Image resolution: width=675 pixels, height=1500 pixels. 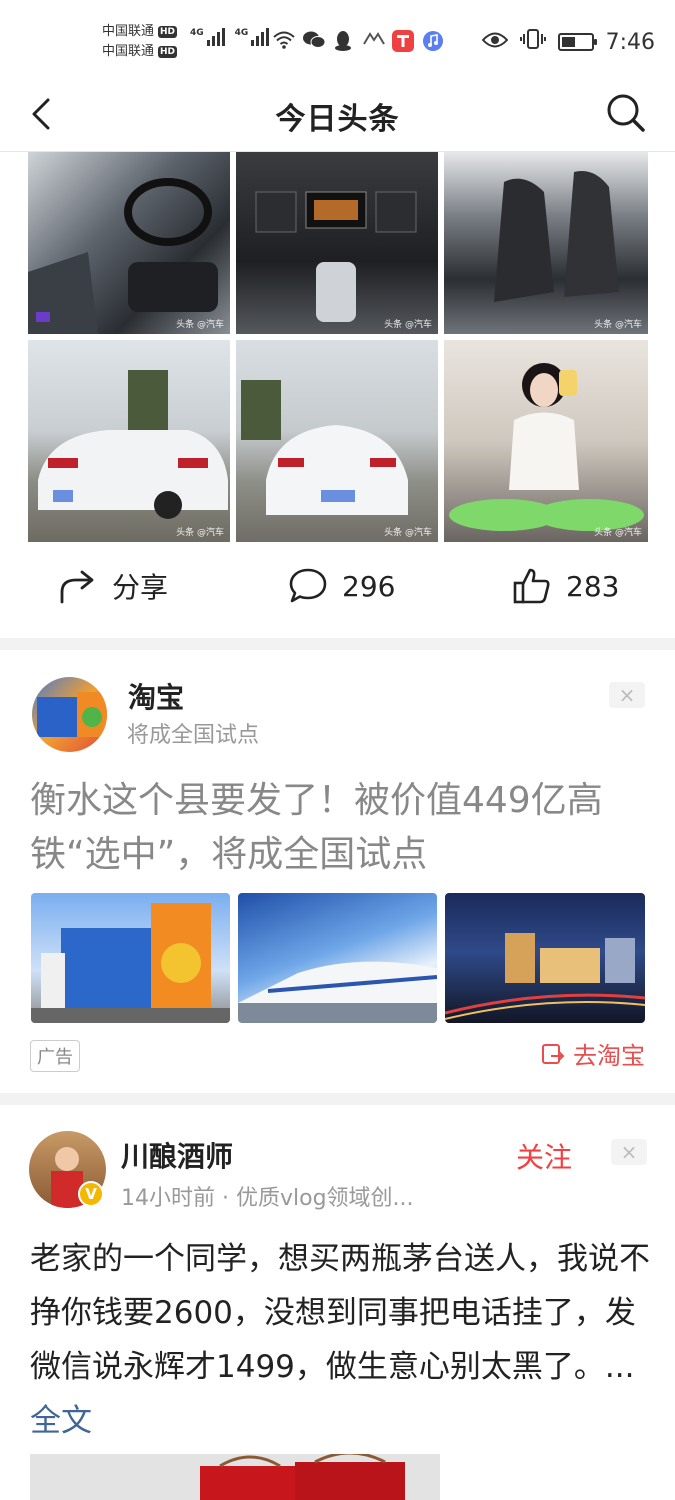 I want to click on toutiao-app-icon, so click(x=403, y=41).